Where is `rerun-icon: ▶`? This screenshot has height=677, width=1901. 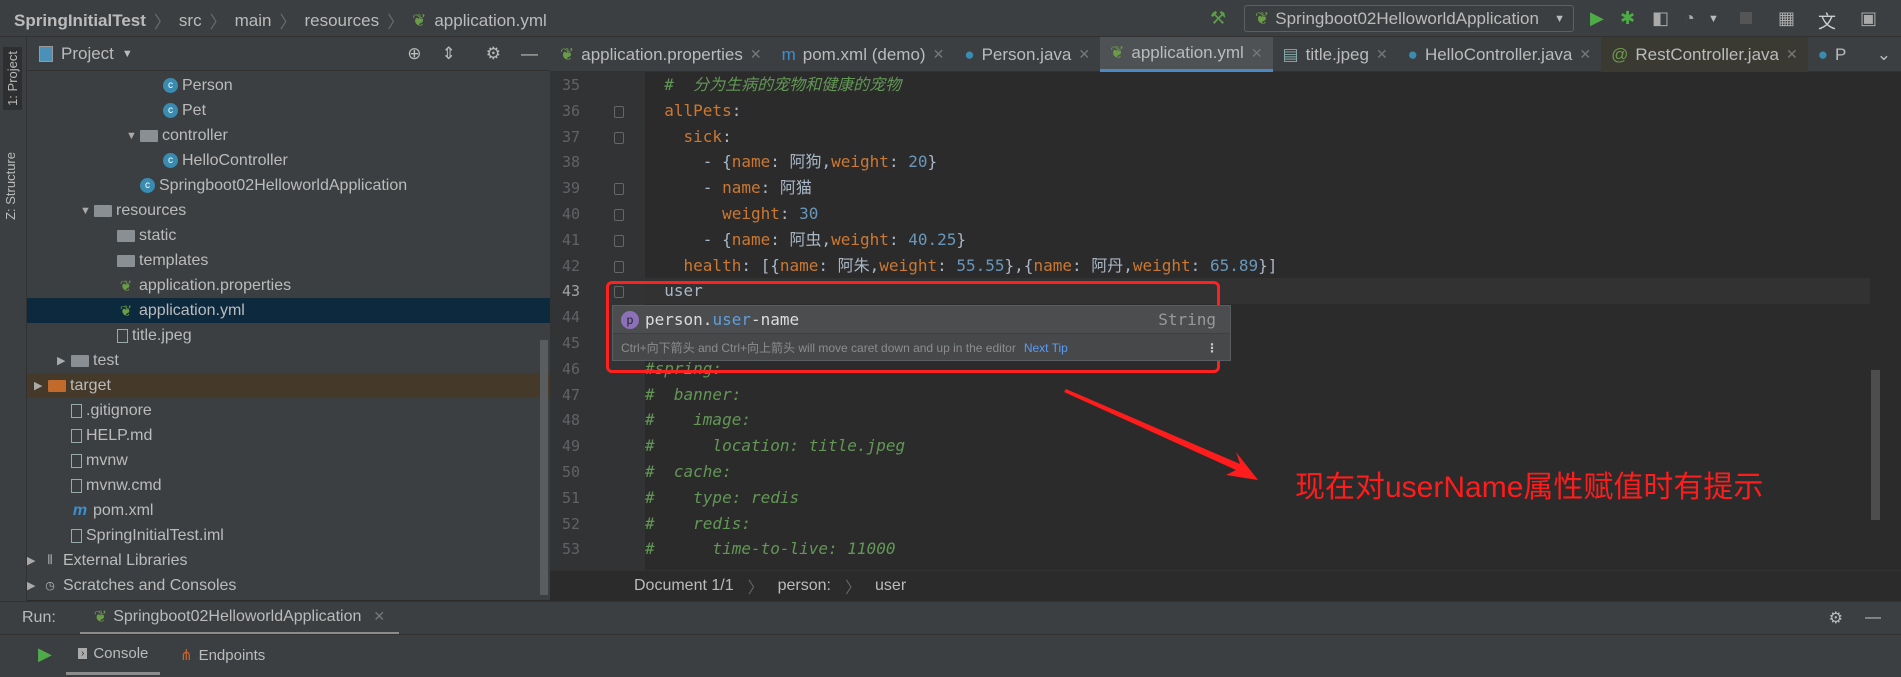
rerun-icon: ▶ is located at coordinates (45, 654).